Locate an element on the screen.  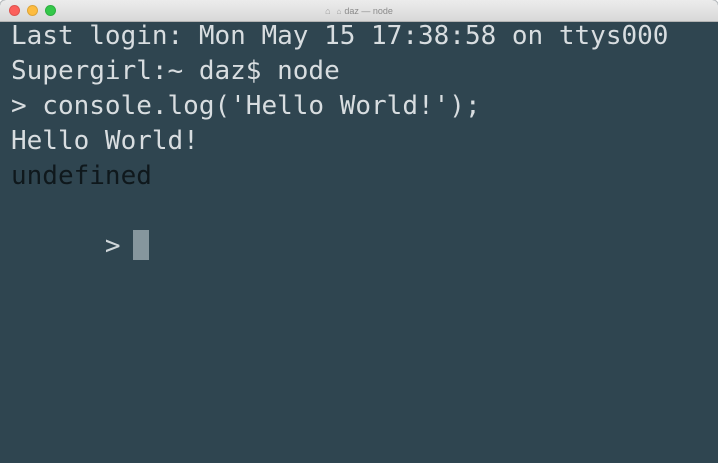
terminal-line-console-log: > console.log('Hello World!'); is located at coordinates (246, 106).